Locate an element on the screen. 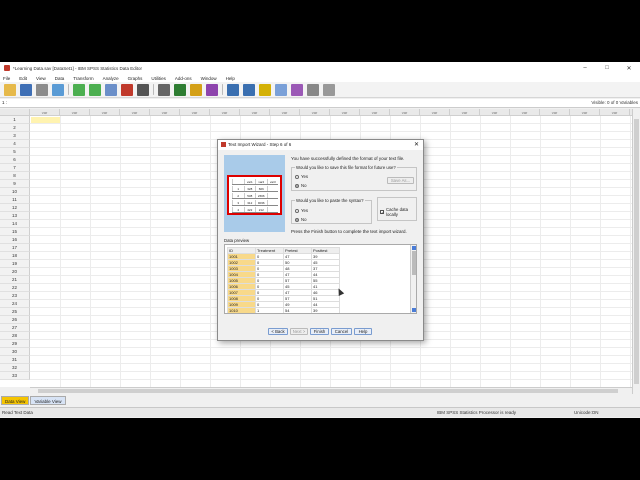 This screenshot has height=480, width=640. row-number: 23 is located at coordinates (15, 296).